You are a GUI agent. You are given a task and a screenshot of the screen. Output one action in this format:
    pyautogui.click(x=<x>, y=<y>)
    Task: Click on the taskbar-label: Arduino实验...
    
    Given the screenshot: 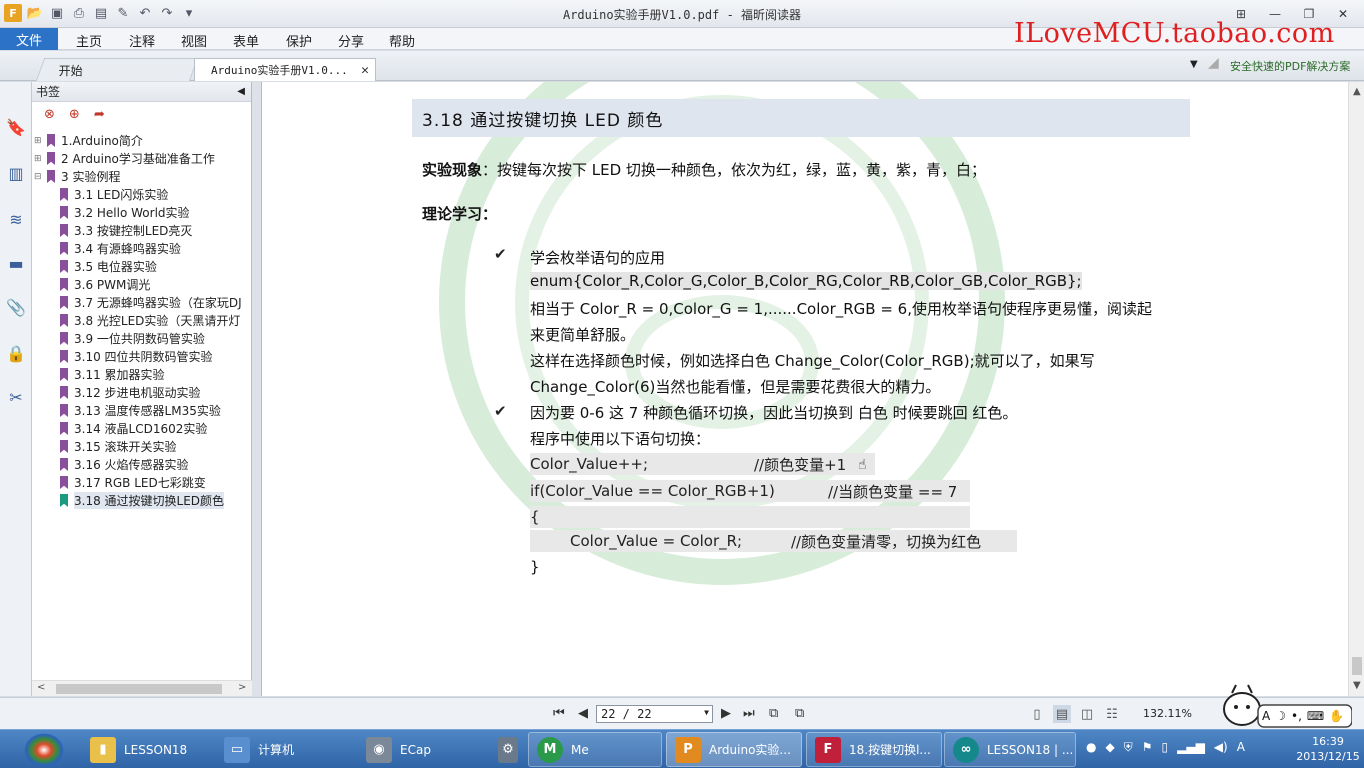 What is the action you would take?
    pyautogui.click(x=750, y=750)
    